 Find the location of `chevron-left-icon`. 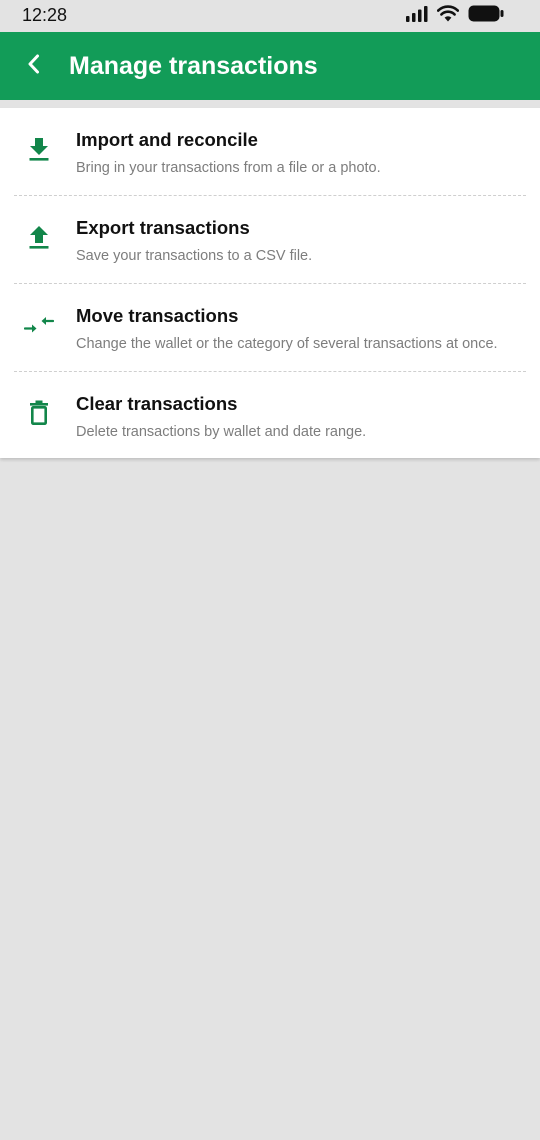

chevron-left-icon is located at coordinates (34, 66).